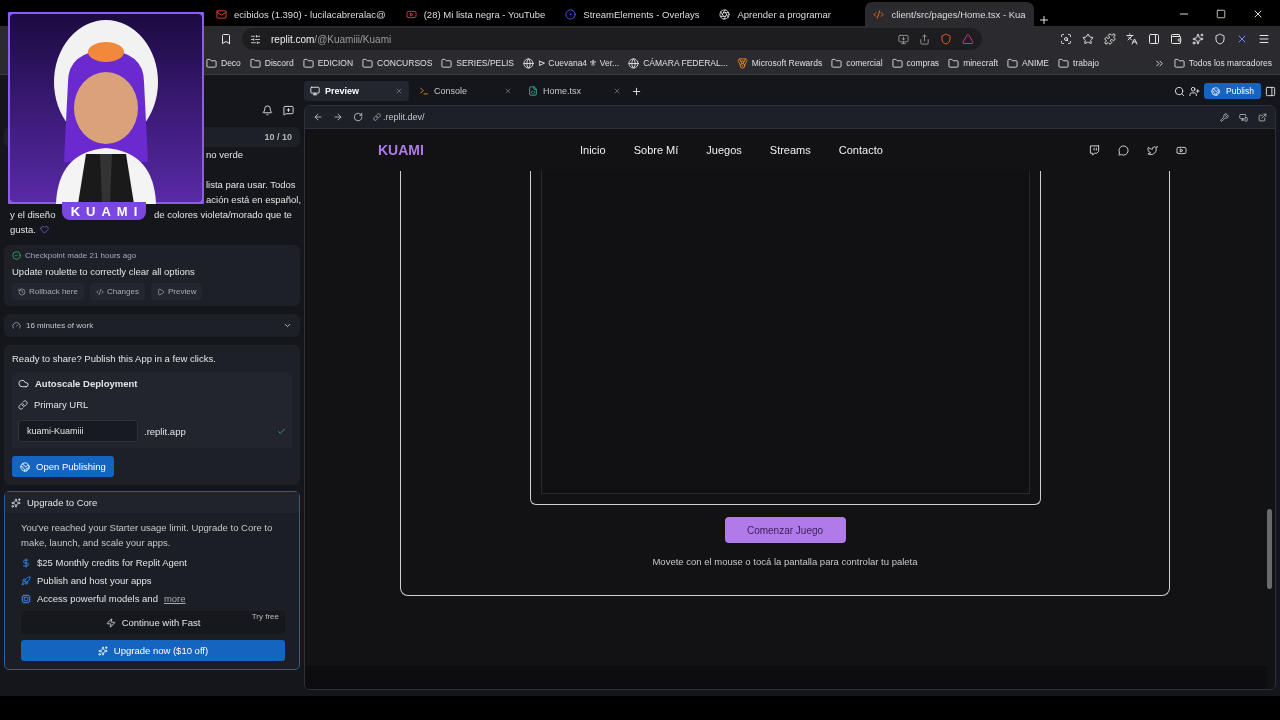 This screenshot has width=1280, height=720. What do you see at coordinates (97, 598) in the screenshot?
I see `feature-text: Access powerful models and` at bounding box center [97, 598].